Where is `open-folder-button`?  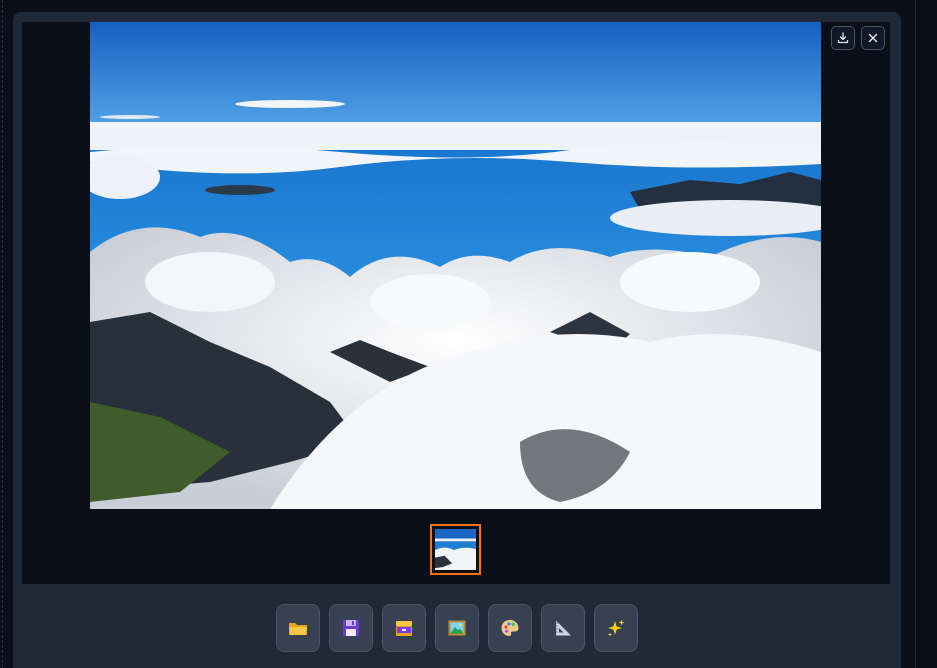 open-folder-button is located at coordinates (298, 628).